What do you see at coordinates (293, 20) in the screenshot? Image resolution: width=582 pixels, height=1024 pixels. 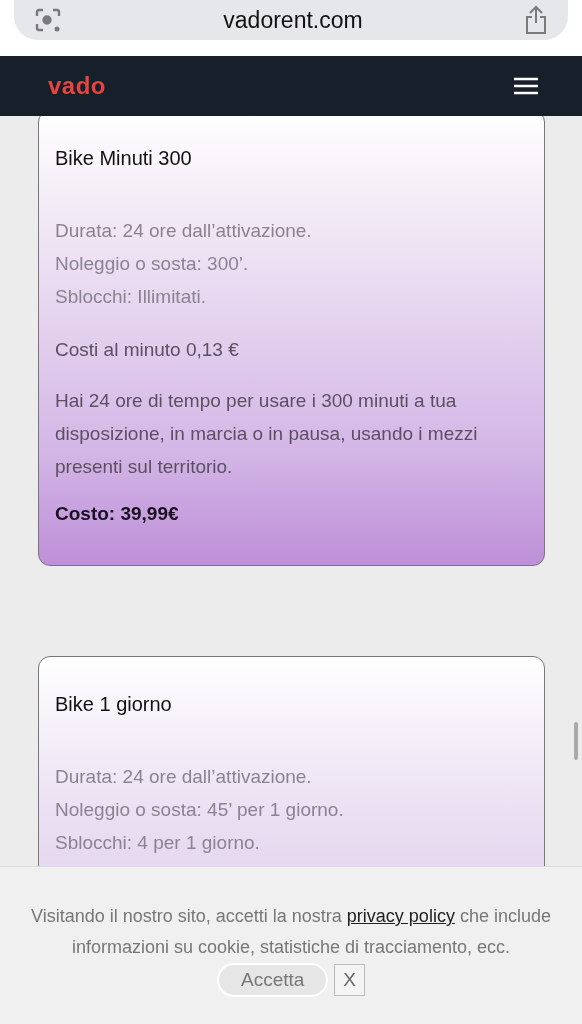 I see `url-text: vadorent.com` at bounding box center [293, 20].